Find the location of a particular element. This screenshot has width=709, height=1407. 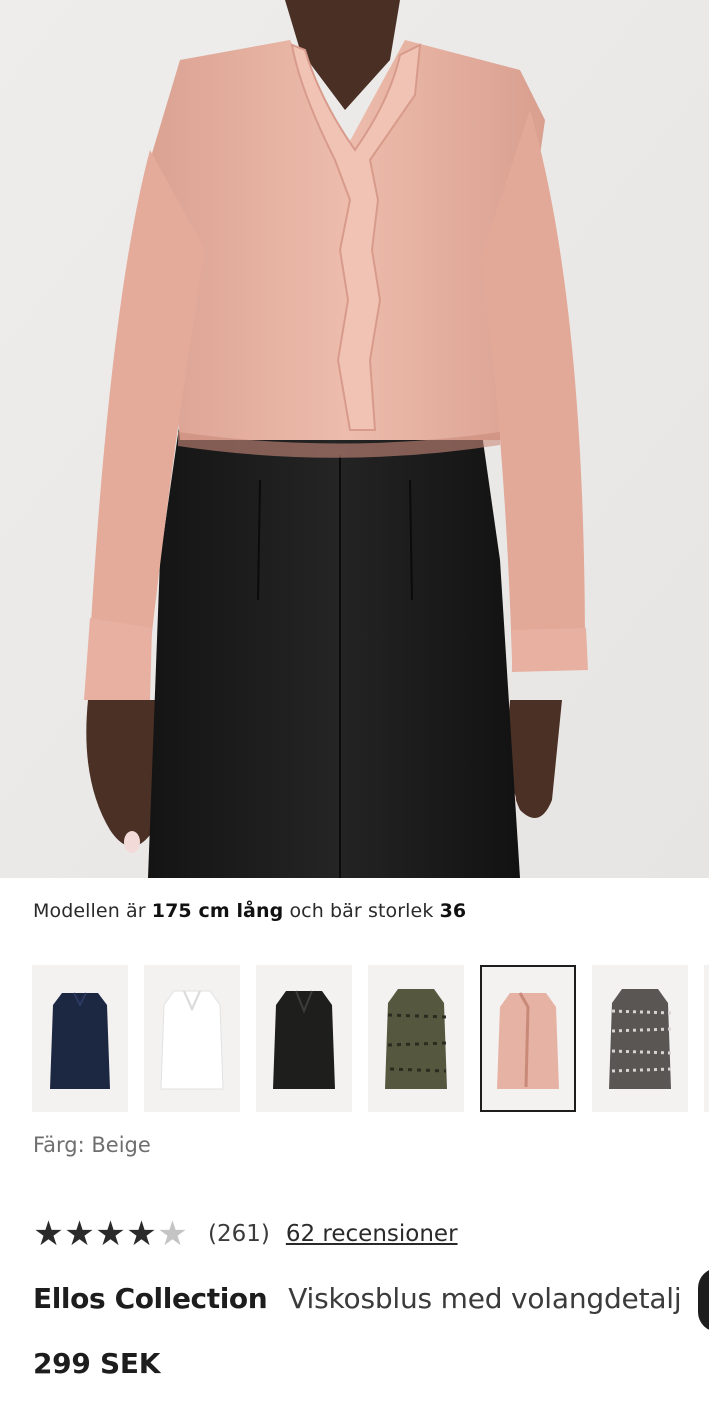

model-info-middle: och bär storlek is located at coordinates (361, 911).